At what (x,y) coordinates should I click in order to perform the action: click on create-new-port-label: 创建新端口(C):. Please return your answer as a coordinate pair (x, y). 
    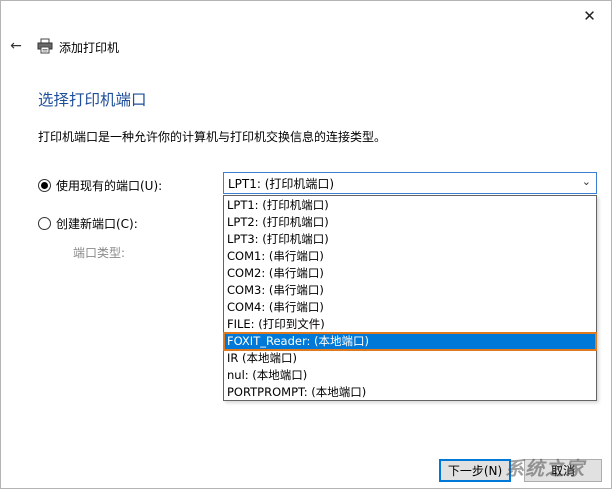
    Looking at the image, I should click on (97, 224).